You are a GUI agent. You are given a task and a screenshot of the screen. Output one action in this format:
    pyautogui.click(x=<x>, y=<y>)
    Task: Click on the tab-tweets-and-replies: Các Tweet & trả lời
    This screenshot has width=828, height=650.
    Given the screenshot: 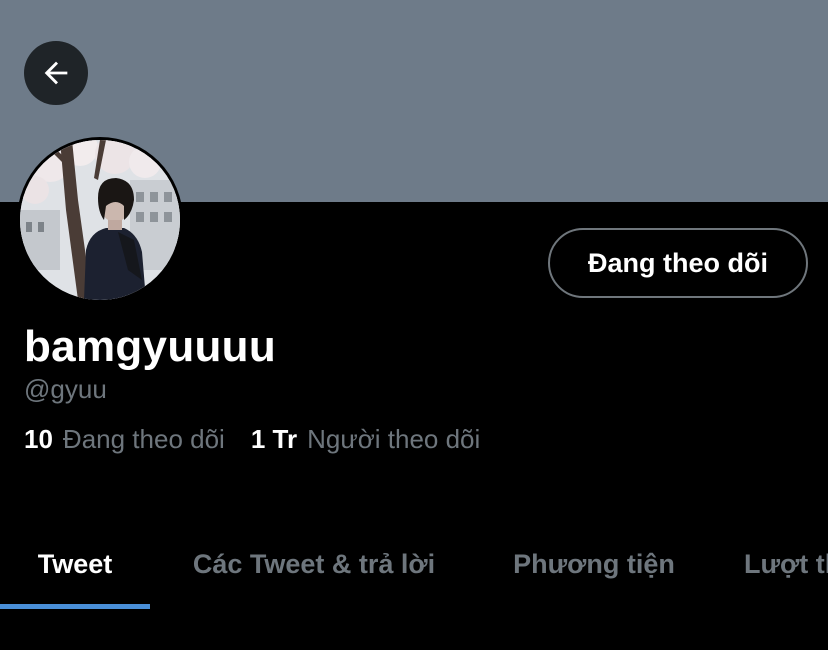 What is the action you would take?
    pyautogui.click(x=314, y=564)
    